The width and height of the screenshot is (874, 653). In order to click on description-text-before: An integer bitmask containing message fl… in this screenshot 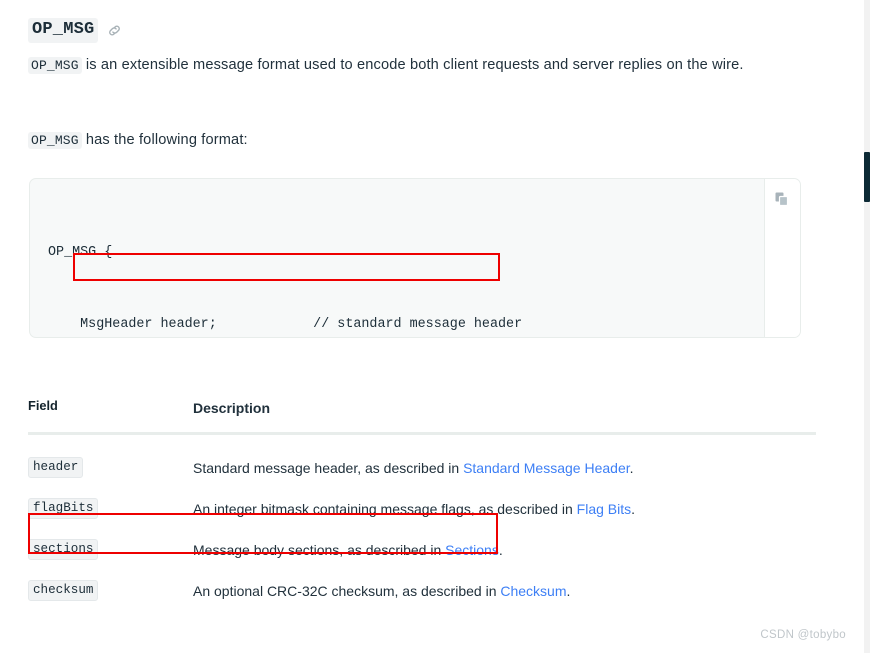, I will do `click(385, 508)`.